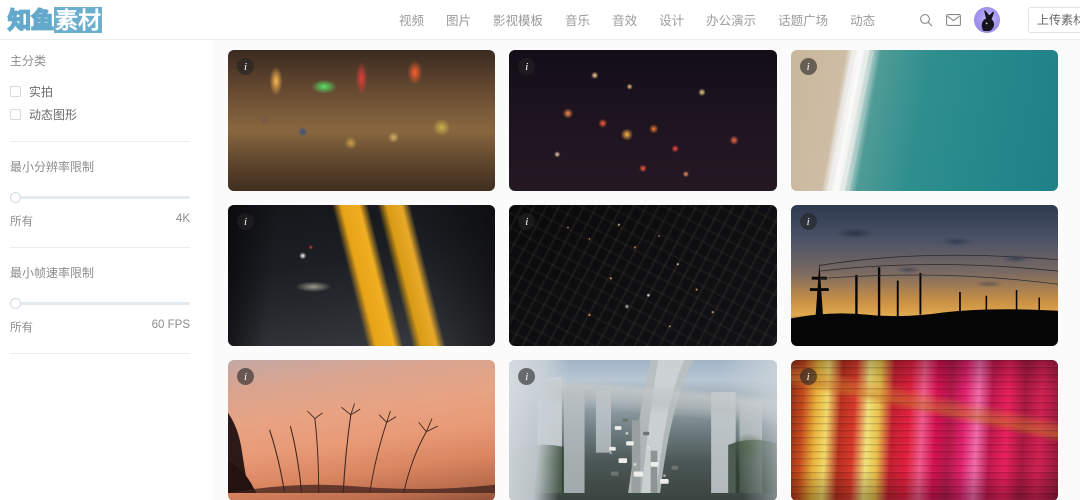 Image resolution: width=1080 pixels, height=500 pixels. What do you see at coordinates (52, 273) in the screenshot?
I see `framerate-filter-title: 最小帧速率限制` at bounding box center [52, 273].